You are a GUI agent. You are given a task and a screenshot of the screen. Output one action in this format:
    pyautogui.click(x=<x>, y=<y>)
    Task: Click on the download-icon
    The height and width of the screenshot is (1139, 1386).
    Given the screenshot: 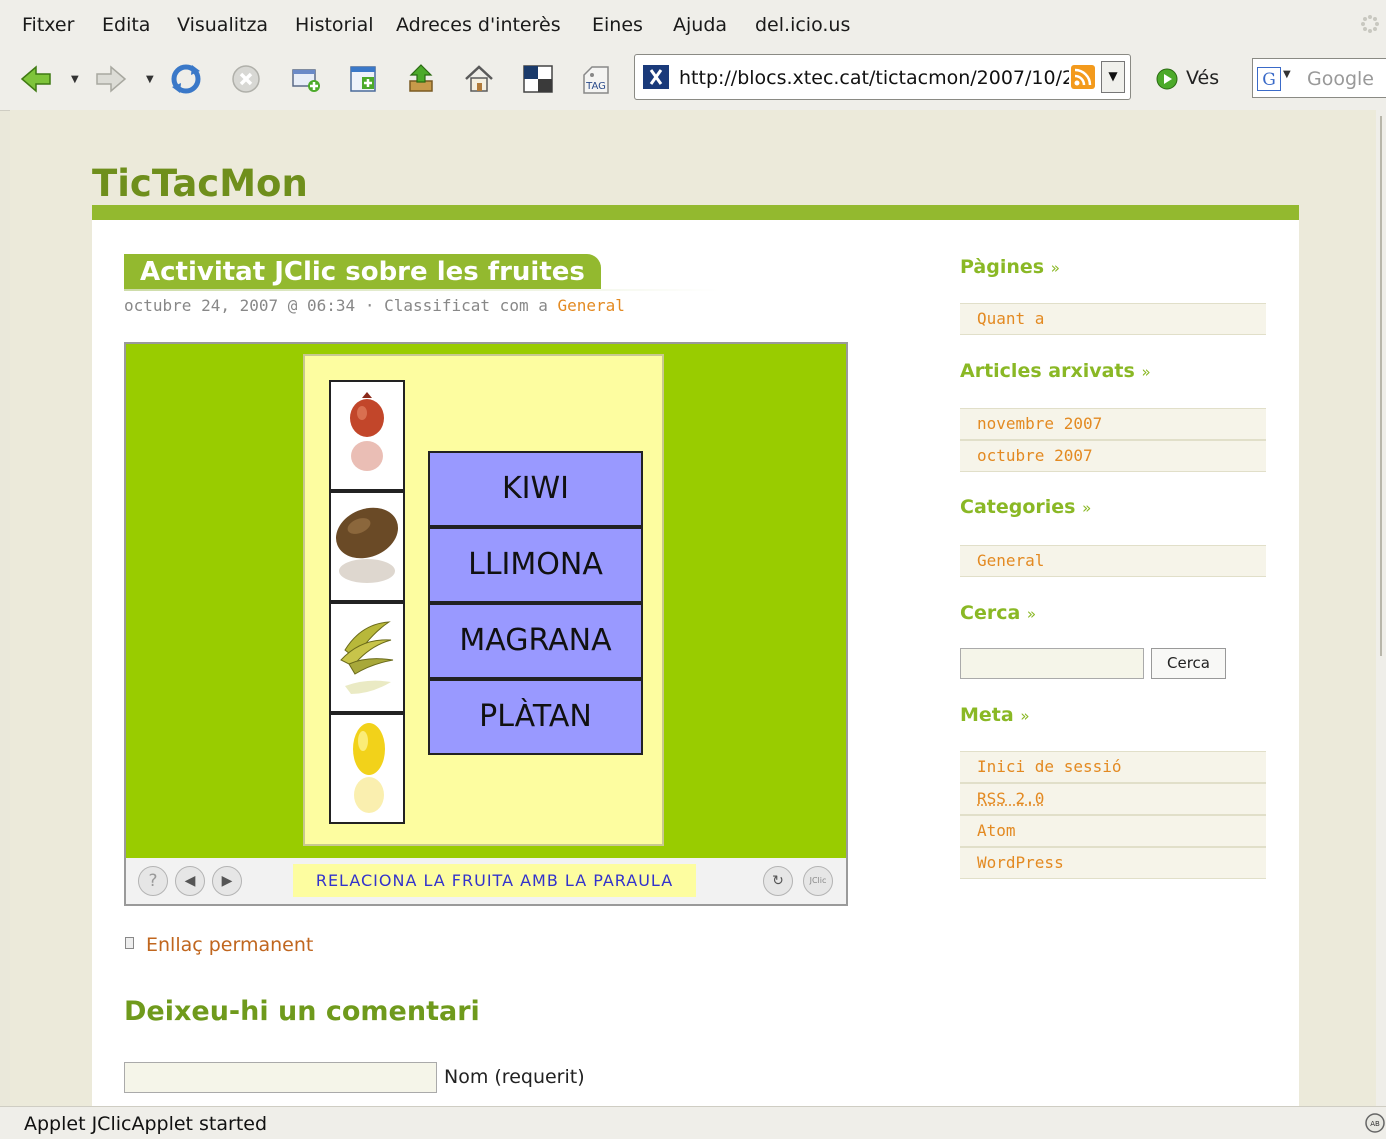 What is the action you would take?
    pyautogui.click(x=421, y=79)
    